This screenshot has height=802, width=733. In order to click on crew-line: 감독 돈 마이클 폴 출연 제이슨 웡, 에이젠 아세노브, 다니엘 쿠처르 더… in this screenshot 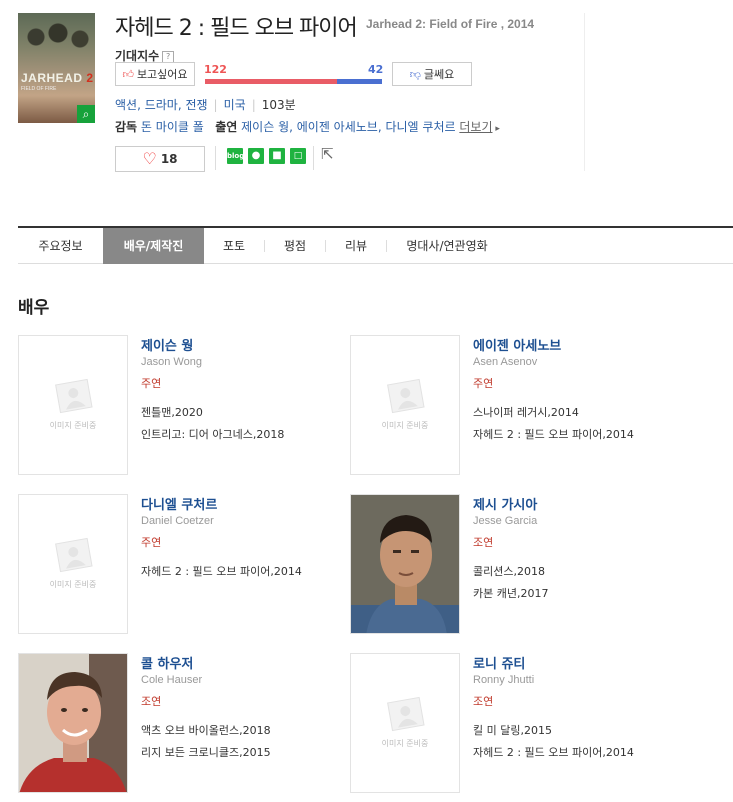, I will do `click(307, 127)`.